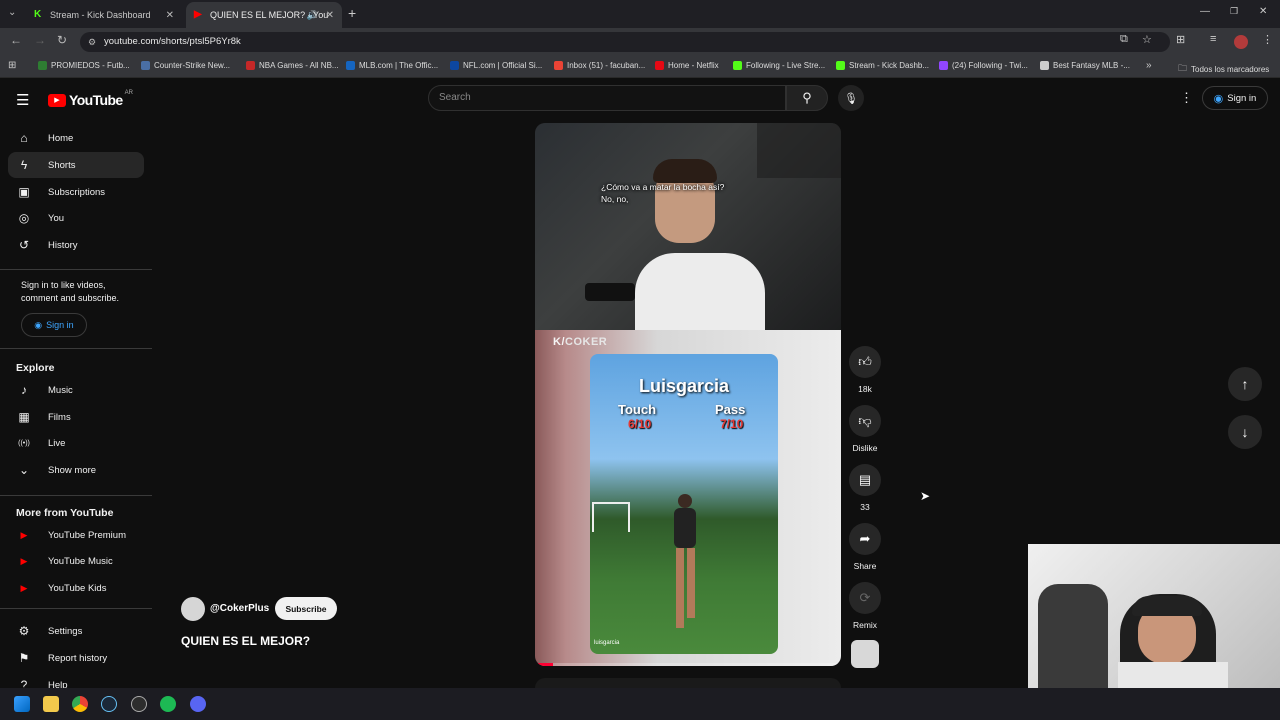 This screenshot has width=1280, height=720. Describe the element at coordinates (1213, 39) in the screenshot. I see `media-controls-icon: ≡` at that location.